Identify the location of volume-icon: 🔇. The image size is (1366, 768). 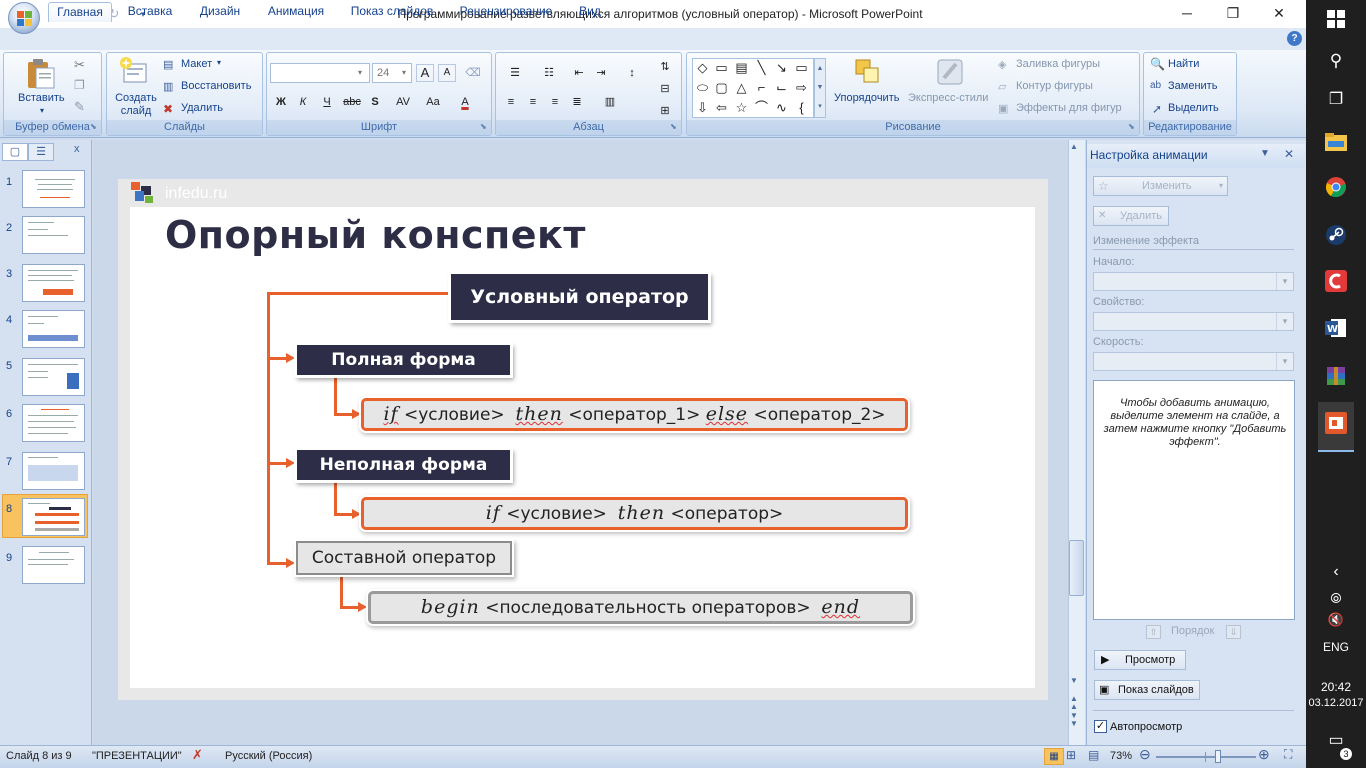
(1336, 620).